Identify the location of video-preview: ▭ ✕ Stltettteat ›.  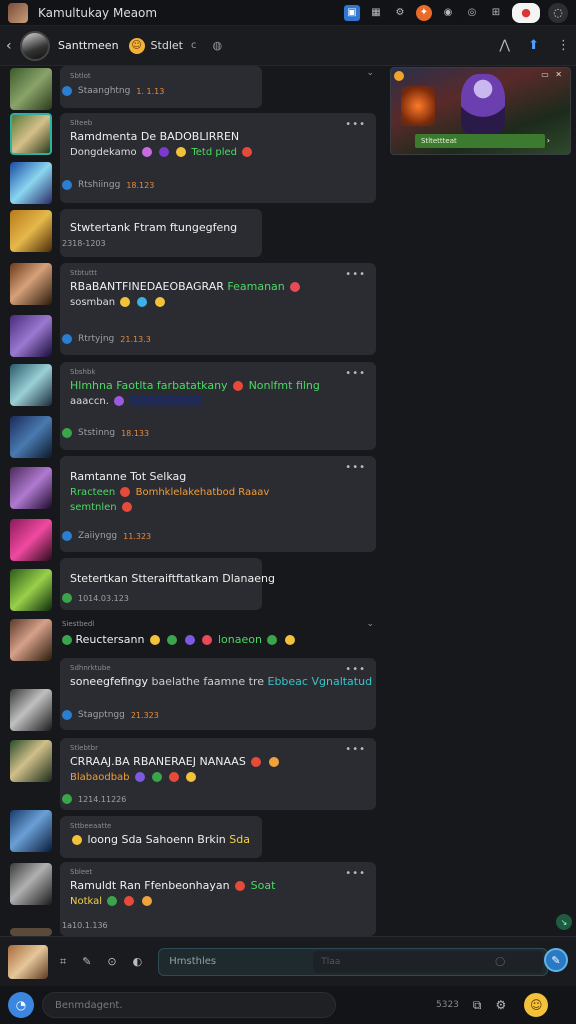
(480, 111).